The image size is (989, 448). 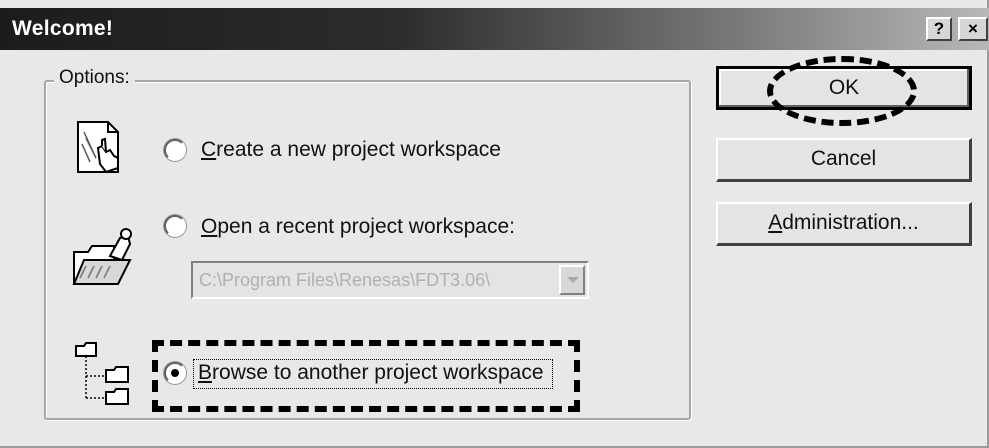 What do you see at coordinates (366, 376) in the screenshot?
I see `browse-highlight-rect` at bounding box center [366, 376].